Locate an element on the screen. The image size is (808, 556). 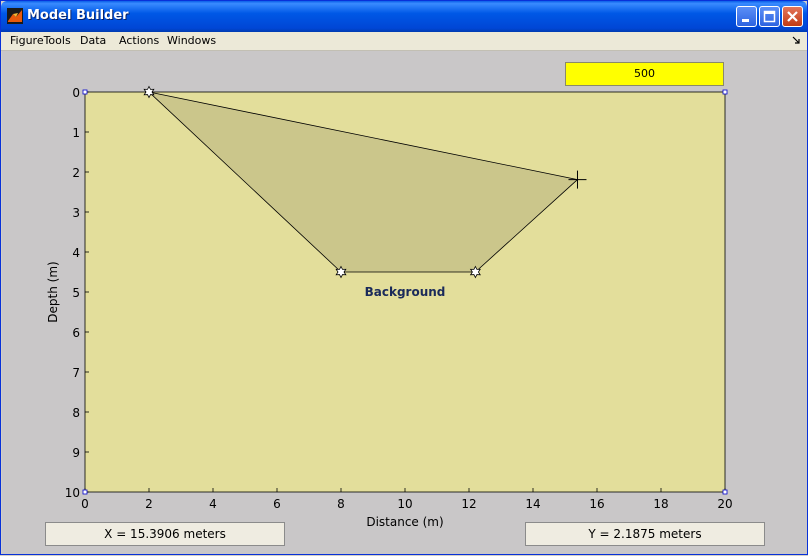
y-coordinate-readout: Y = 2.1875 meters is located at coordinates (645, 534).